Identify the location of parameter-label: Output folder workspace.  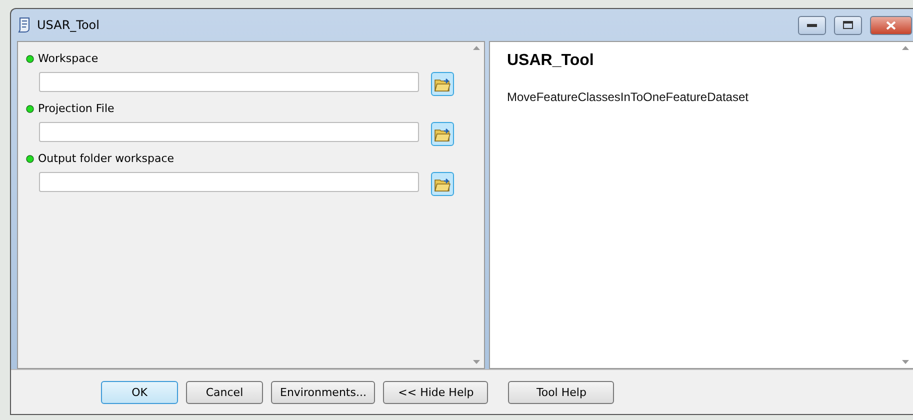
(106, 158).